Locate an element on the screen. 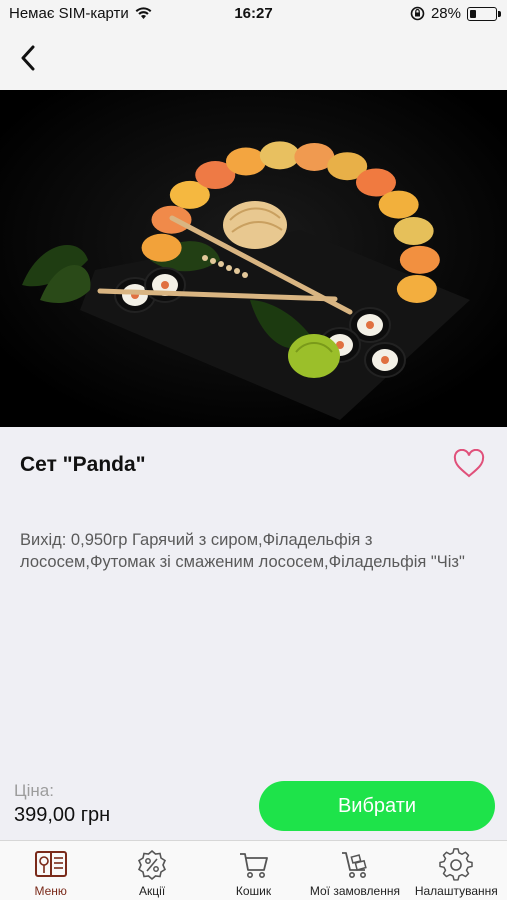 This screenshot has height=900, width=507. tab-label: Кошик is located at coordinates (253, 891).